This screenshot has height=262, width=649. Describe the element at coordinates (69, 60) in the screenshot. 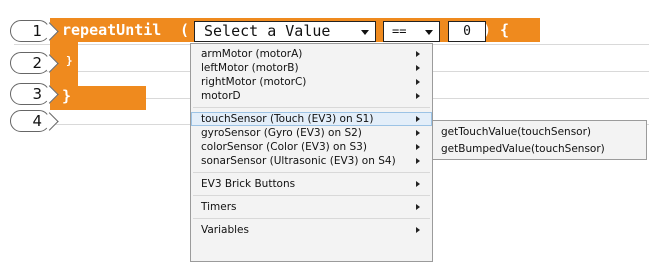

I see `body-placeholder: }` at that location.